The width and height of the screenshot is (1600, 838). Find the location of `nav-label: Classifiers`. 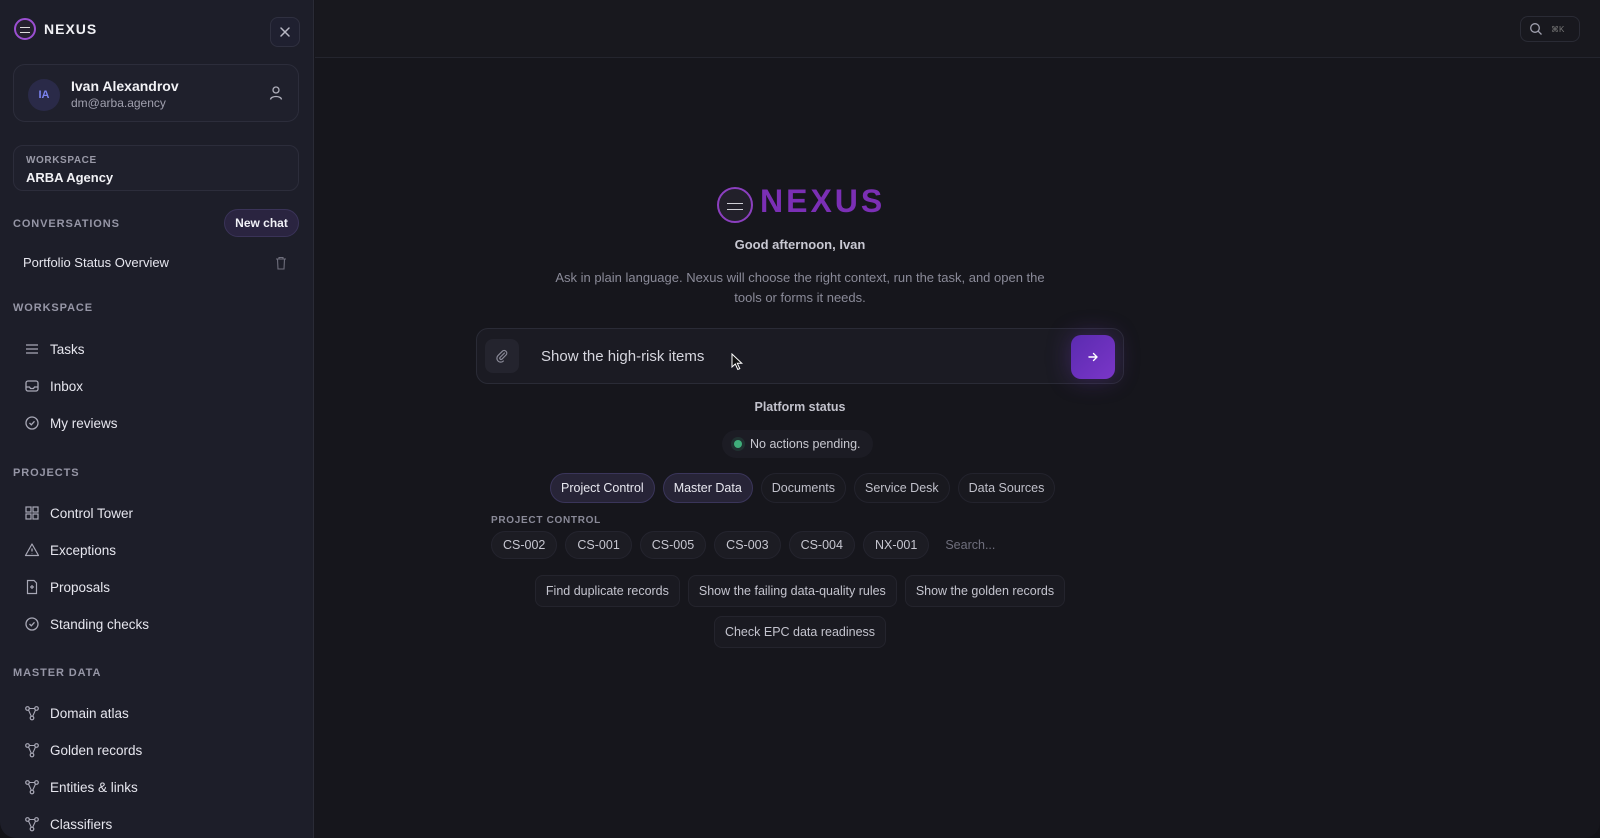

nav-label: Classifiers is located at coordinates (81, 824).